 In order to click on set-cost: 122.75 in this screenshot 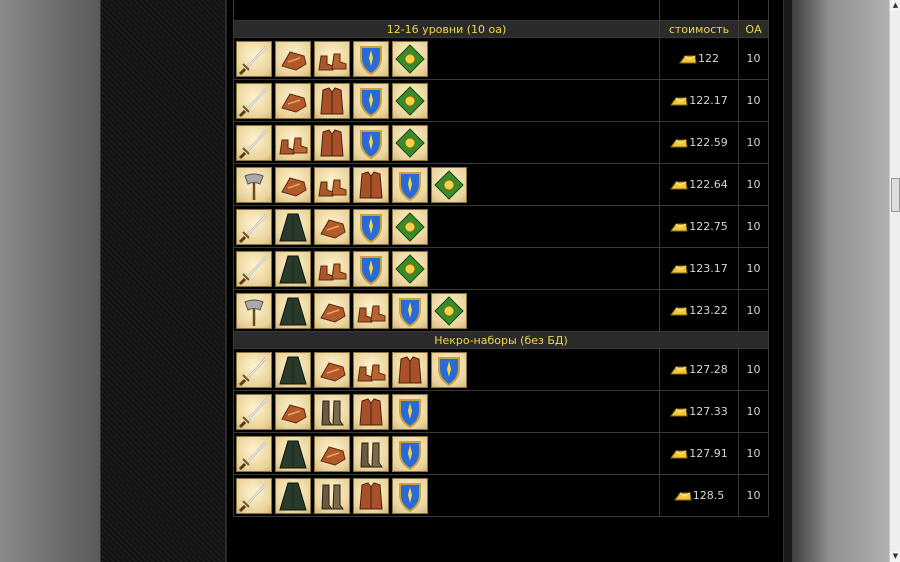, I will do `click(699, 226)`.